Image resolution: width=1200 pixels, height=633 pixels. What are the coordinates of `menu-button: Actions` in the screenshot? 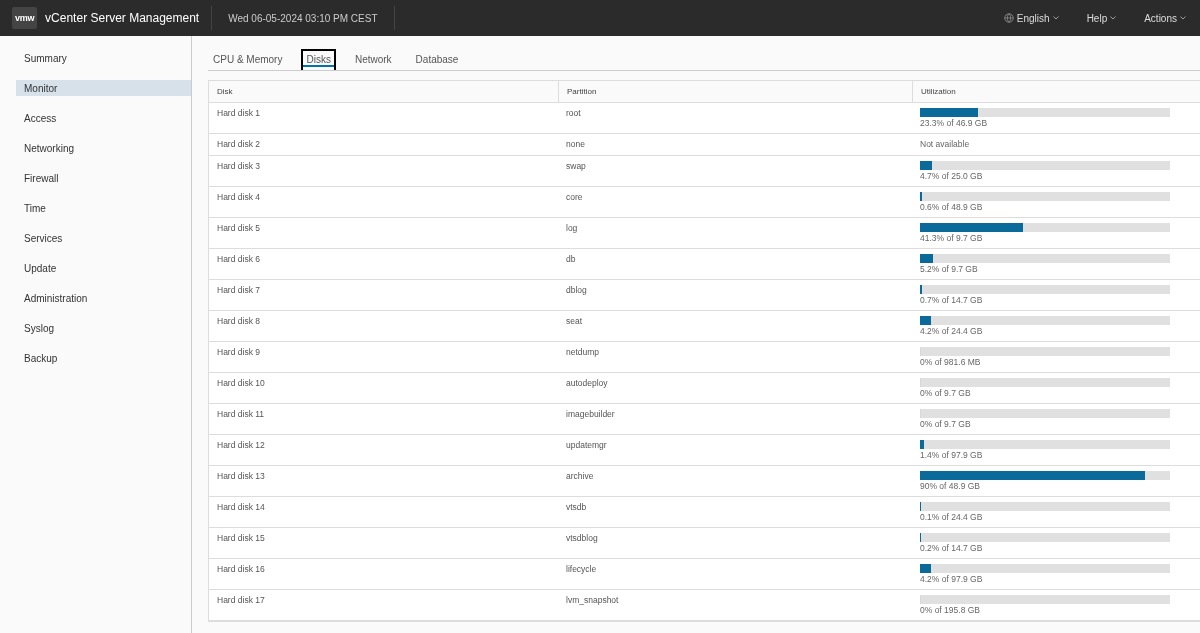 It's located at (1165, 18).